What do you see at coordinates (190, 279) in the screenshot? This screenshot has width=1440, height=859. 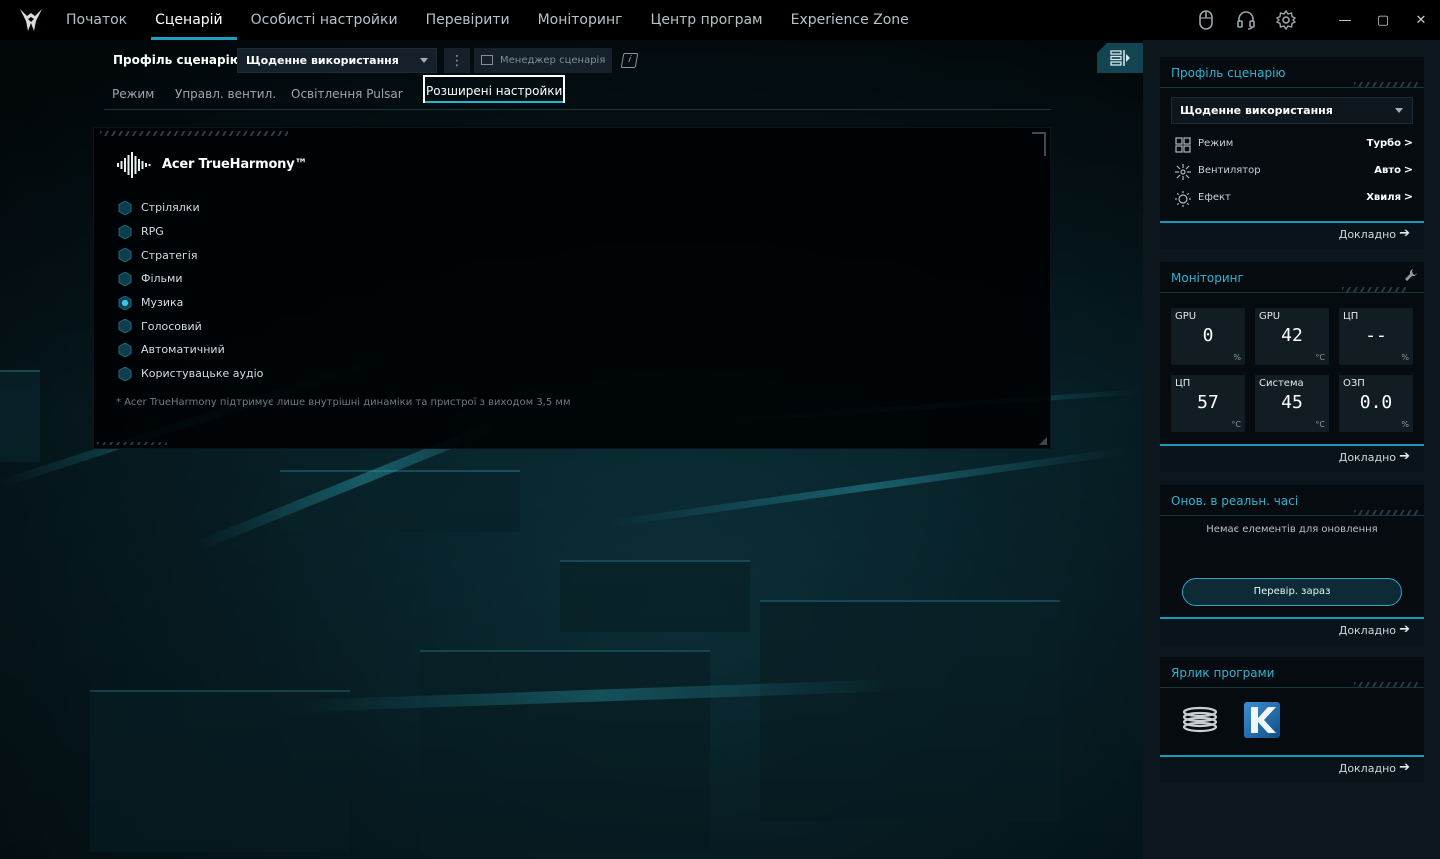 I see `audio-mode-option: Фільми` at bounding box center [190, 279].